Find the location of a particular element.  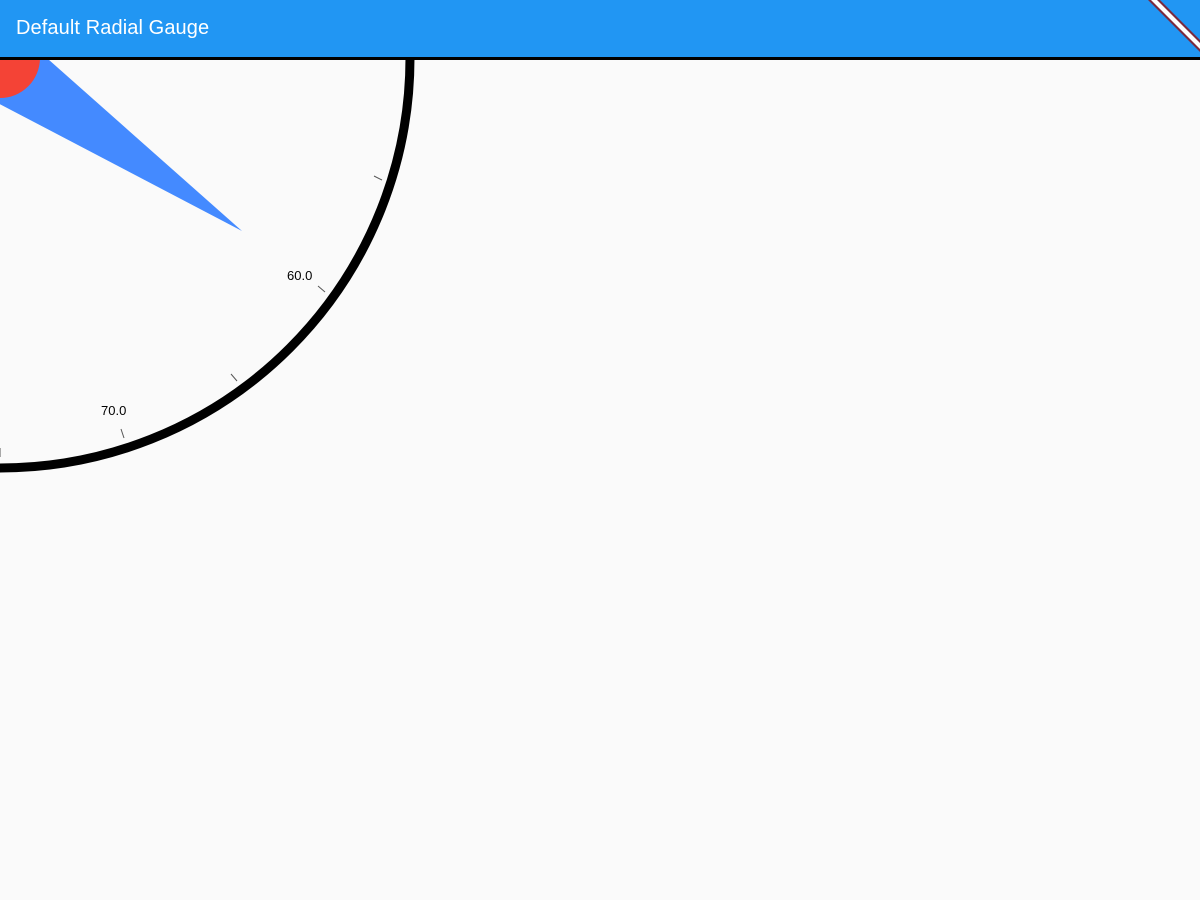

app-bar-divider is located at coordinates (600, 58).